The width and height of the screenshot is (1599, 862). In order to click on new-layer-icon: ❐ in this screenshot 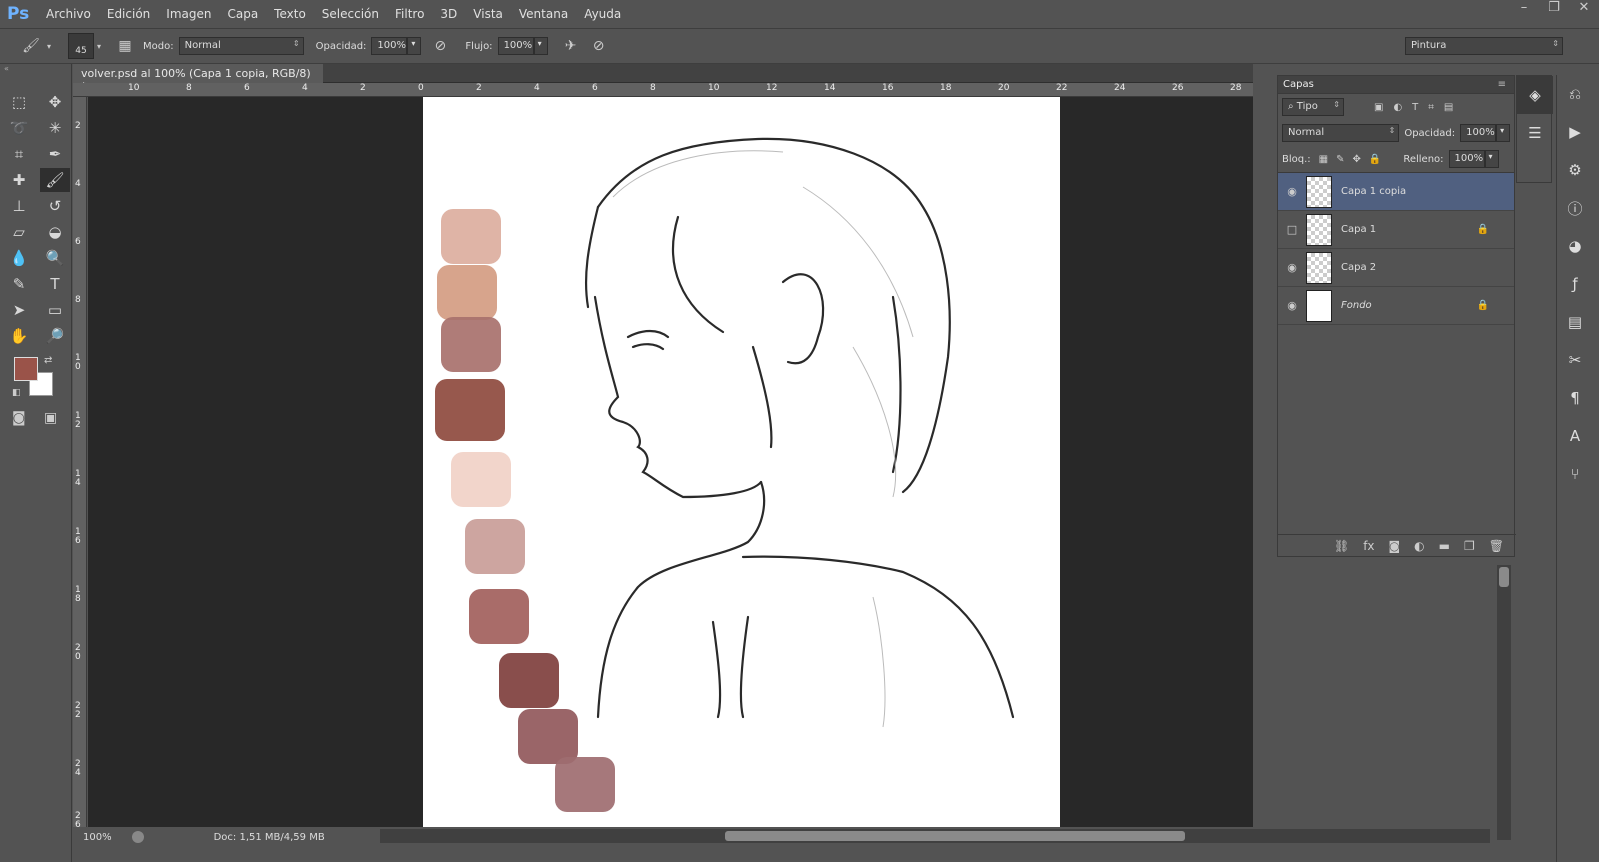, I will do `click(1469, 546)`.